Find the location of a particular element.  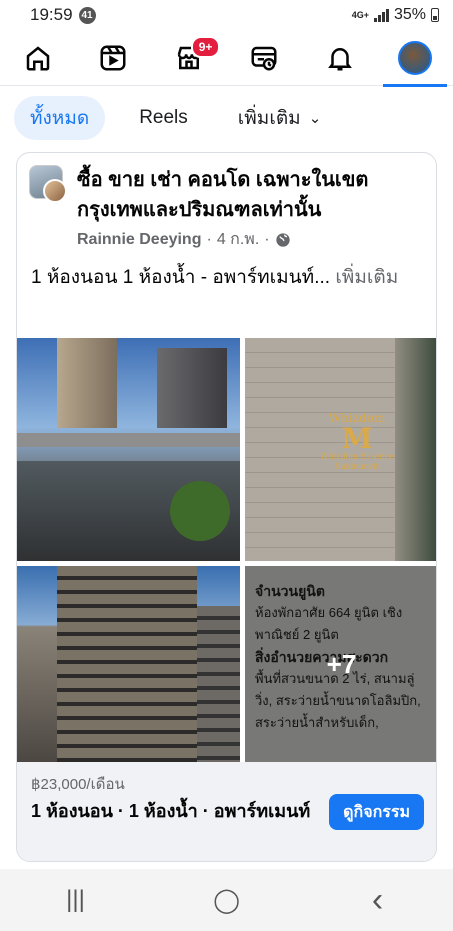

recents-button: ||| is located at coordinates (76, 900).